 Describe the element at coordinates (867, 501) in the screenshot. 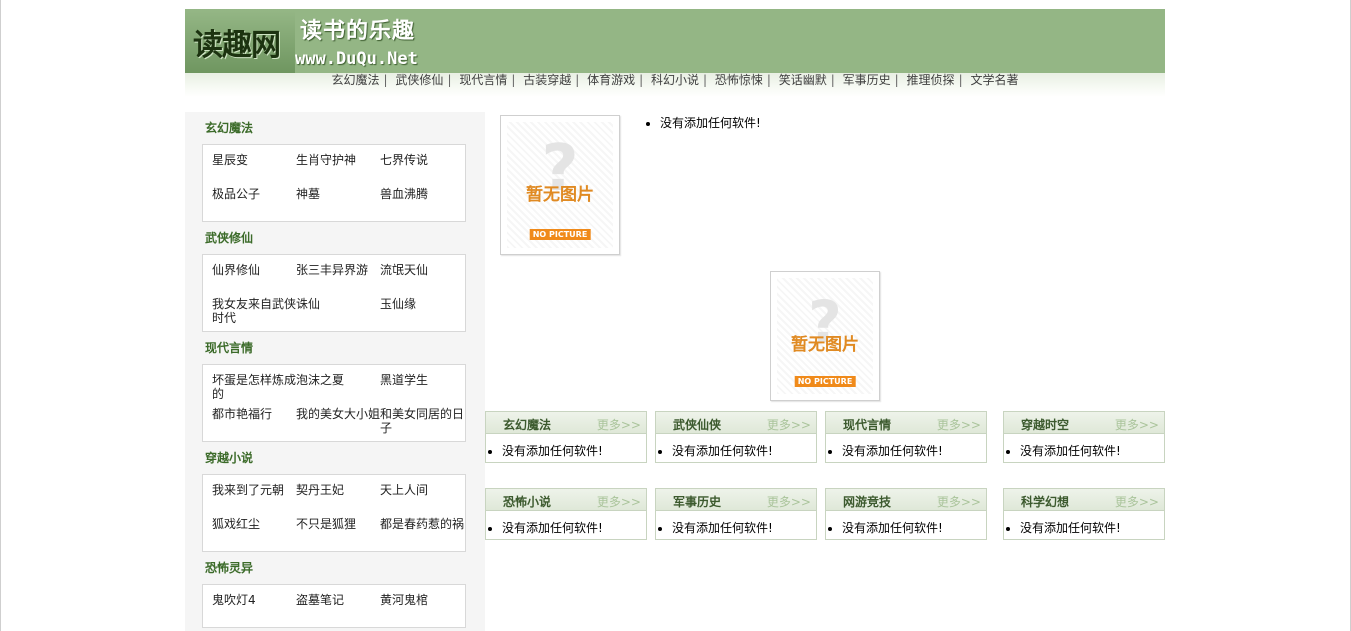

I see `category-box-title: 网游竞技` at that location.